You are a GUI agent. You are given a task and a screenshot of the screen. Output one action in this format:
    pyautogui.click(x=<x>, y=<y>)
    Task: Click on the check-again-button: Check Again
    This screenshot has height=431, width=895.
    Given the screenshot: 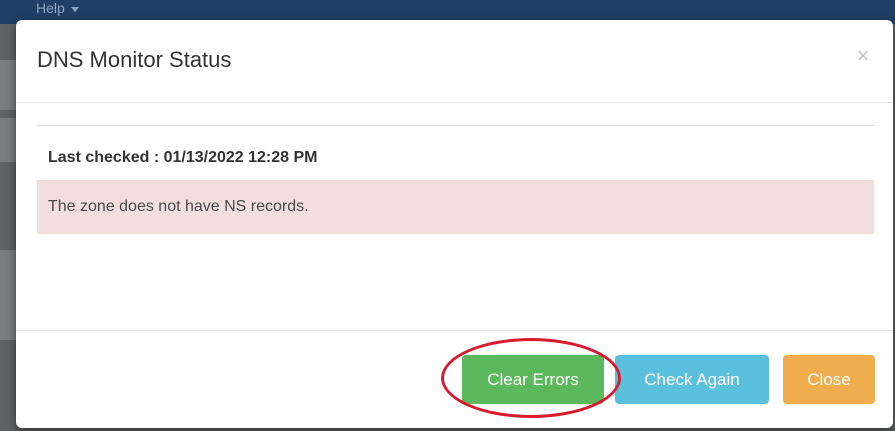 What is the action you would take?
    pyautogui.click(x=692, y=379)
    